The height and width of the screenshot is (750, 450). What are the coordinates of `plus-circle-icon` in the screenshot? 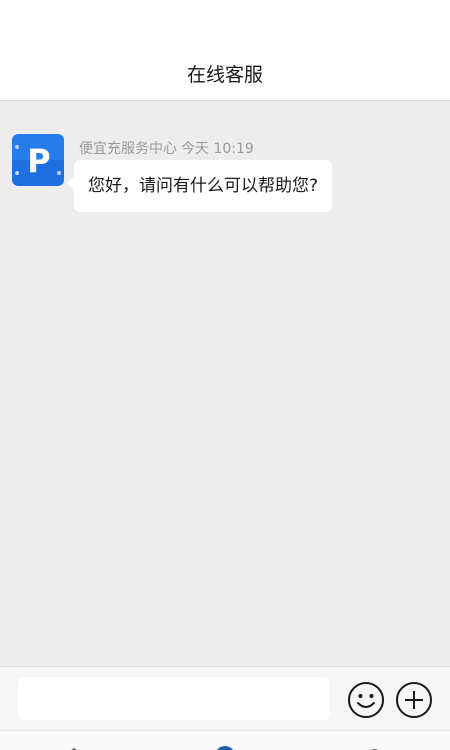 It's located at (414, 700).